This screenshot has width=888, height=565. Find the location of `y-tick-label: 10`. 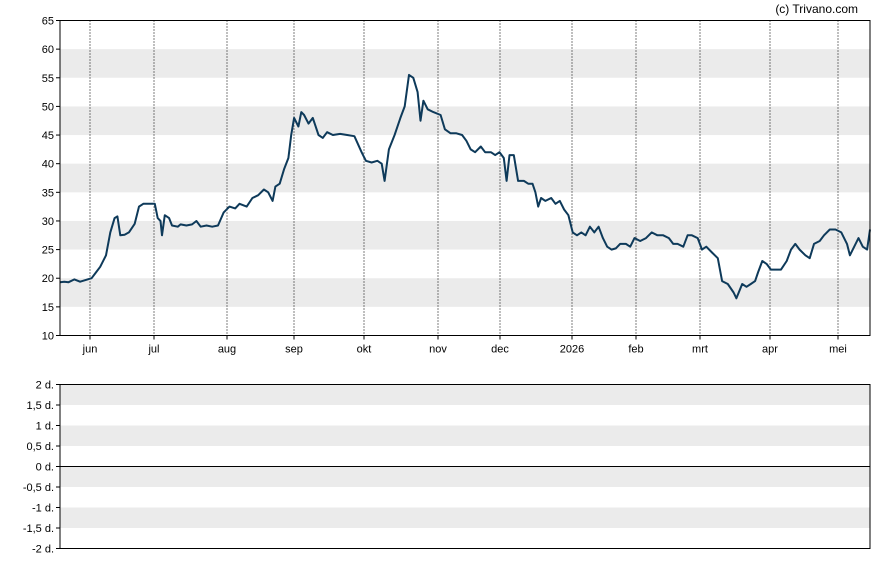

y-tick-label: 10 is located at coordinates (48, 337).